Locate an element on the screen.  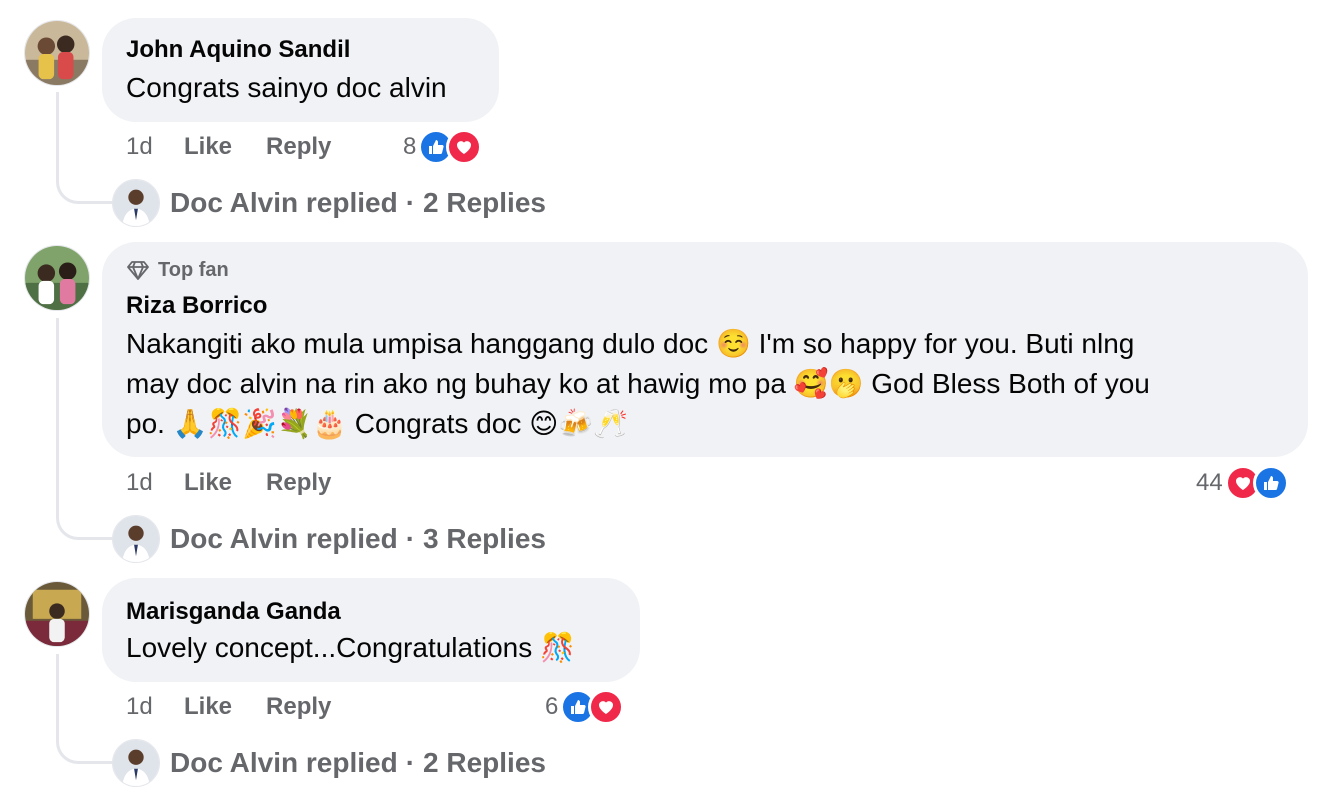
comment-author: Marisganda Ganda is located at coordinates (233, 612).